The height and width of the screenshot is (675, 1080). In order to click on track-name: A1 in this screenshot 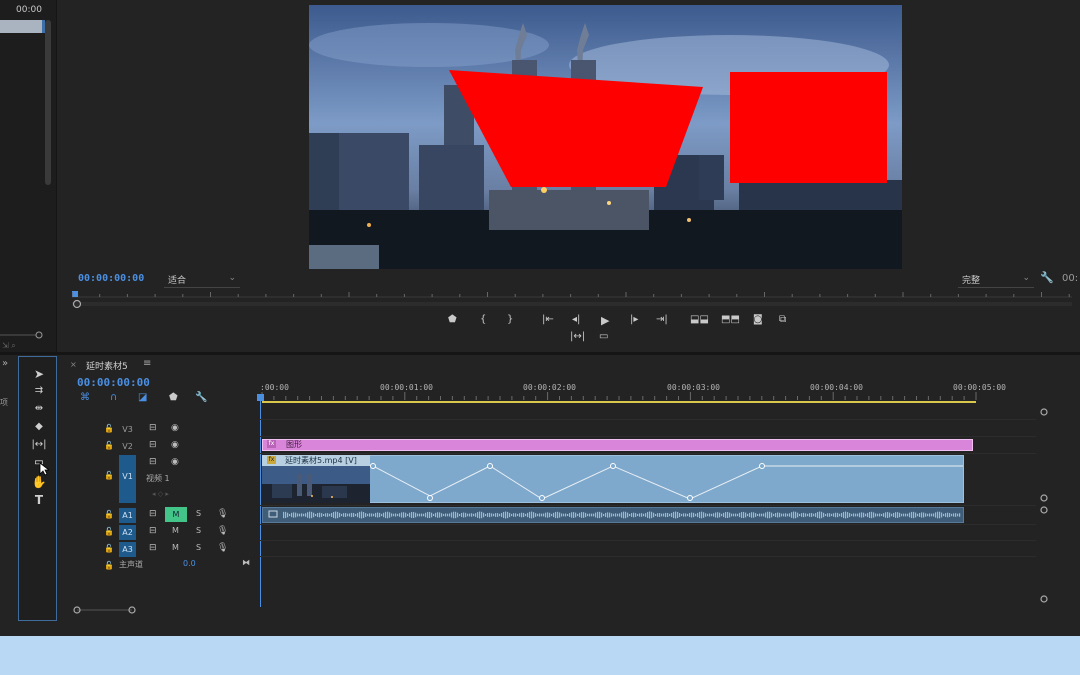, I will do `click(127, 515)`.